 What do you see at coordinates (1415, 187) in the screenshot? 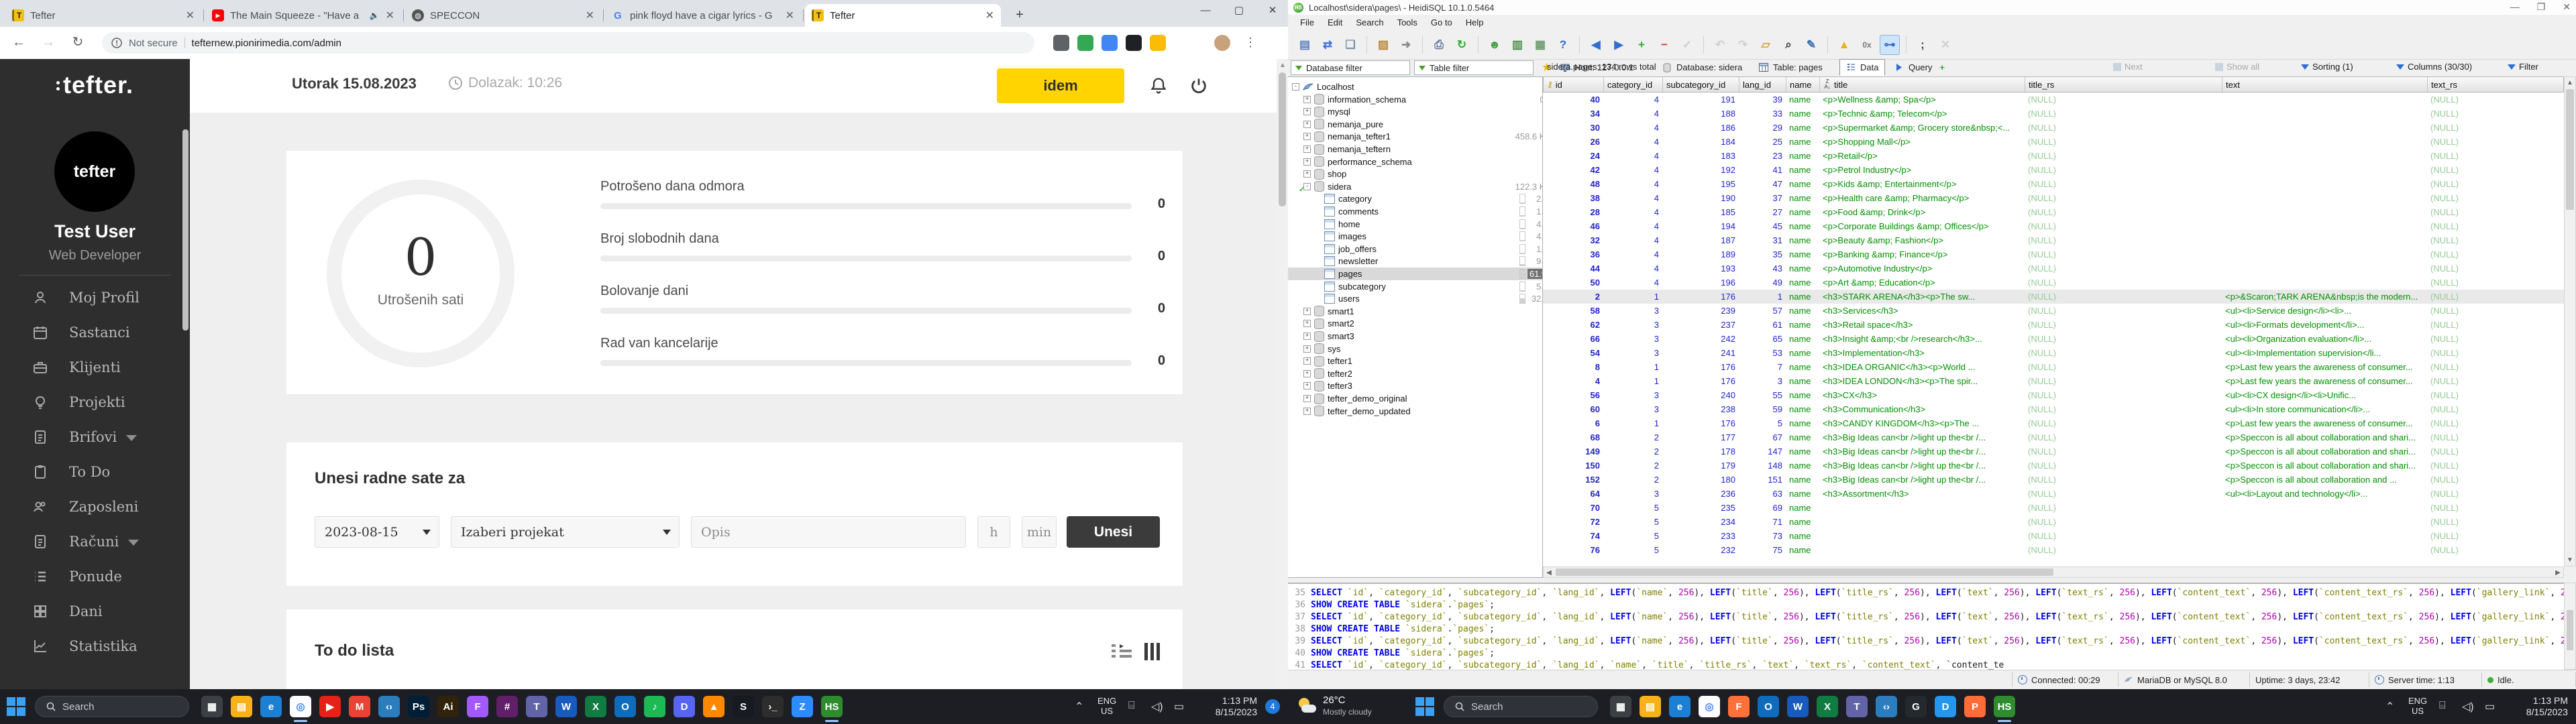
I see `tree-node-sidera: -✓sidera122.3 KiB` at bounding box center [1415, 187].